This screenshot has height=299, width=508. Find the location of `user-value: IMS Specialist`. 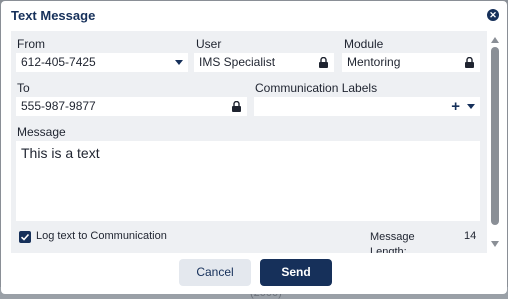

user-value: IMS Specialist is located at coordinates (237, 62).